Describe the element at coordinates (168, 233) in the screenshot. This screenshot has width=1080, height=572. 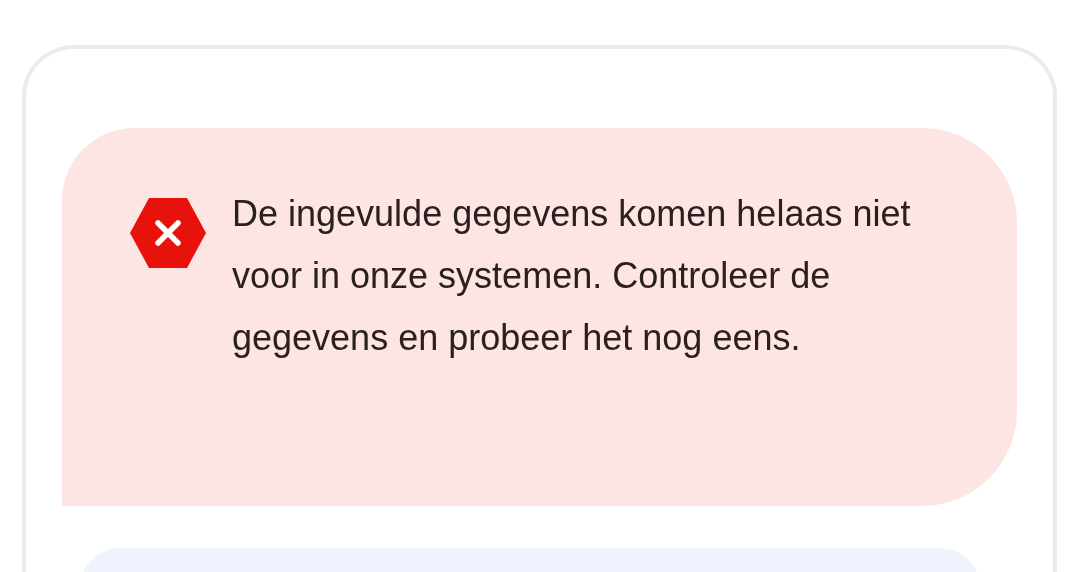
I see `error-icon` at that location.